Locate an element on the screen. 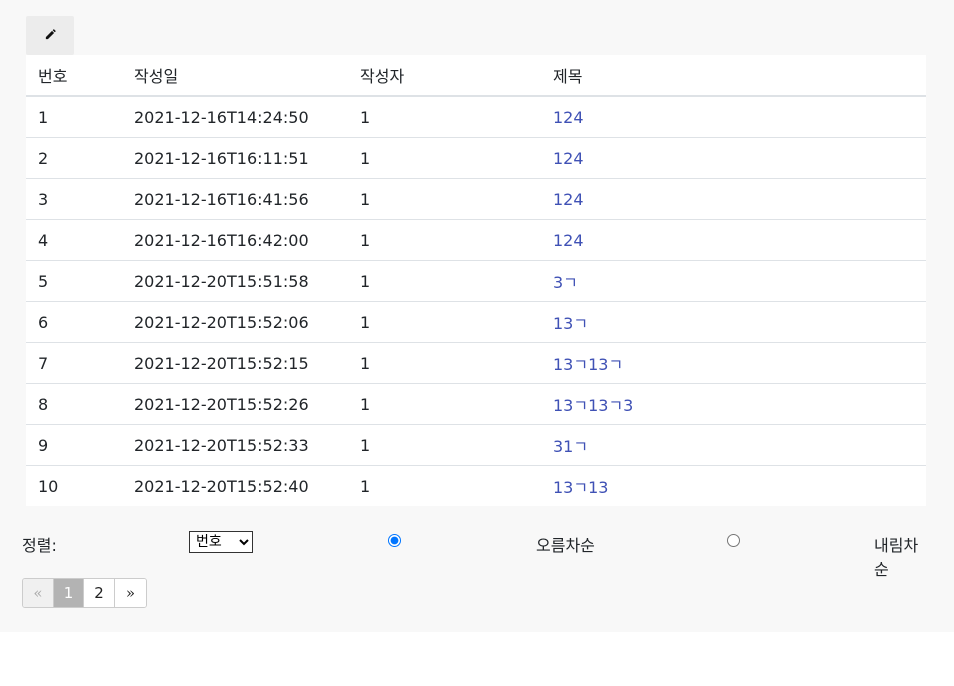  post-title-link: 31ㄱ is located at coordinates (570, 446).